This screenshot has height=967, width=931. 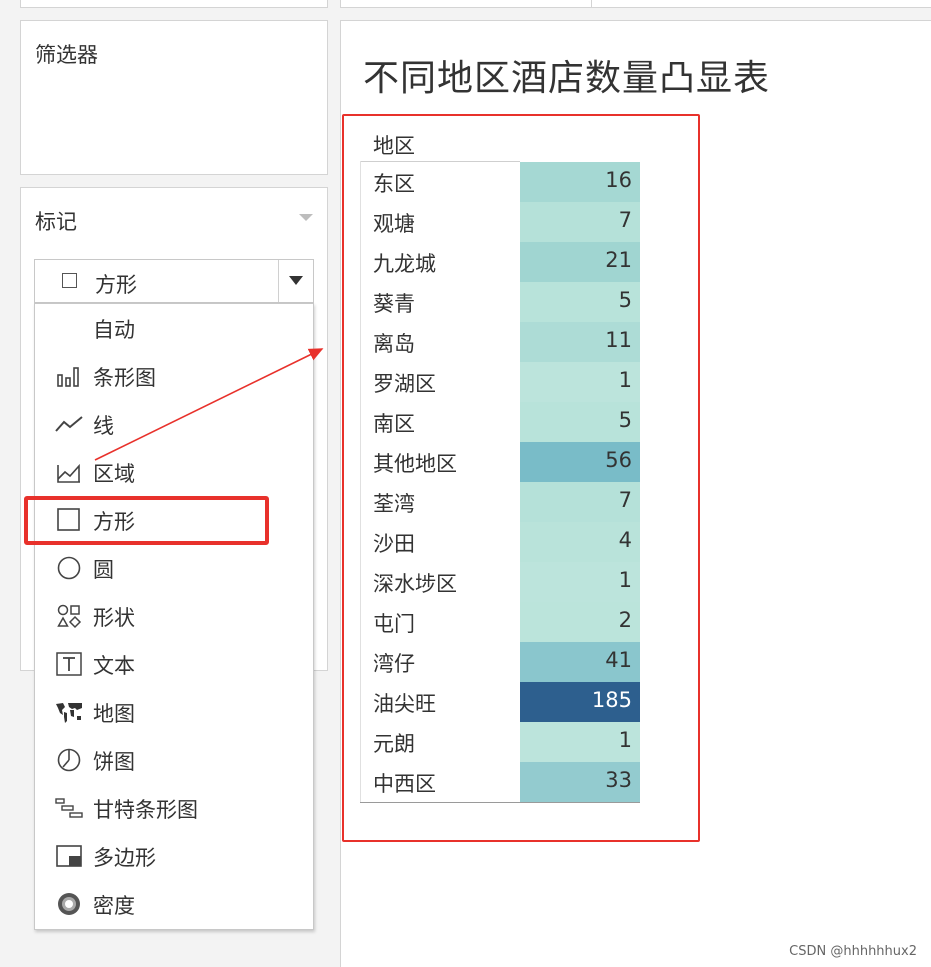 What do you see at coordinates (394, 304) in the screenshot?
I see `region-name: 葵青` at bounding box center [394, 304].